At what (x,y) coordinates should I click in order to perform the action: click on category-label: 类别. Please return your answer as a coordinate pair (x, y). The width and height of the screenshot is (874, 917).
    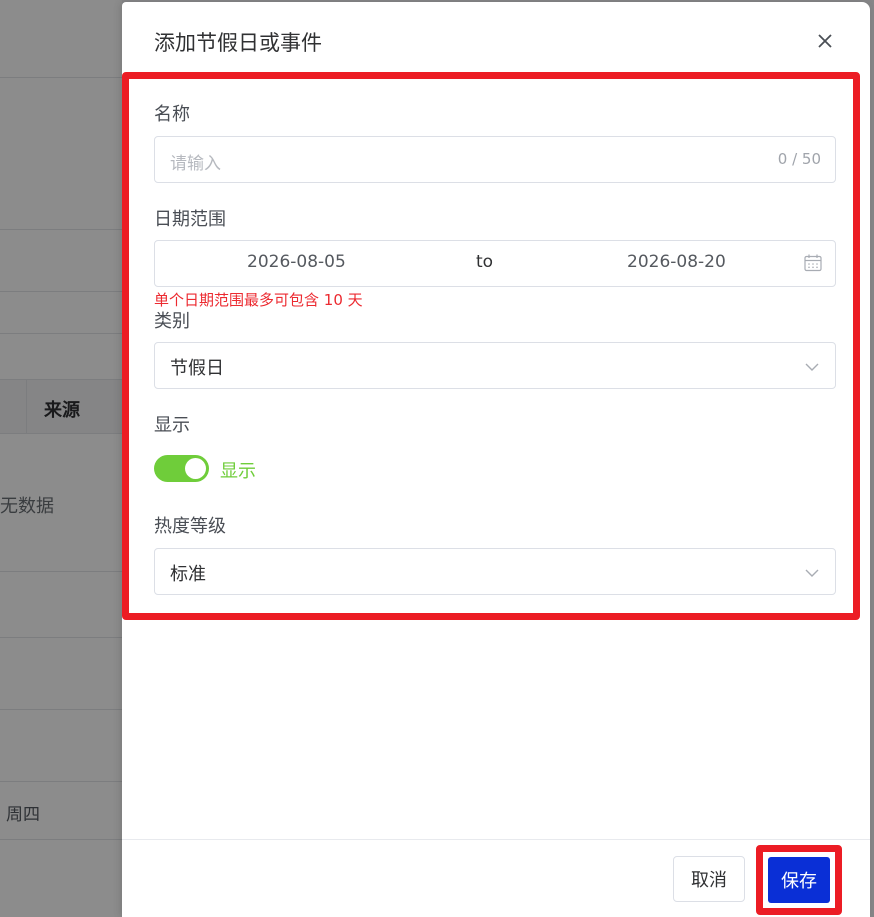
    Looking at the image, I should click on (172, 321).